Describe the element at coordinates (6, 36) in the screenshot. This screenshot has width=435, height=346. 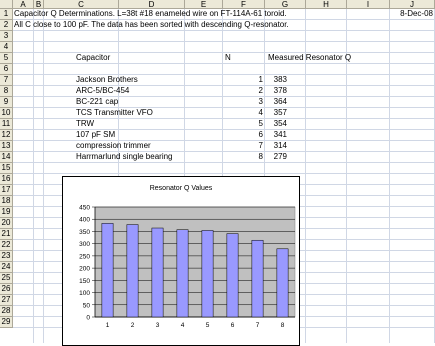
I see `row-header: 3` at that location.